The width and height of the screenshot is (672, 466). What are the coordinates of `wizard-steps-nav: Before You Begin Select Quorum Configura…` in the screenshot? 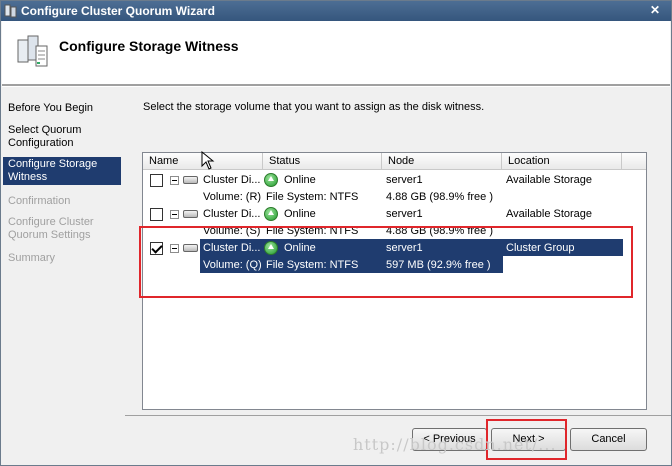 It's located at (62, 276).